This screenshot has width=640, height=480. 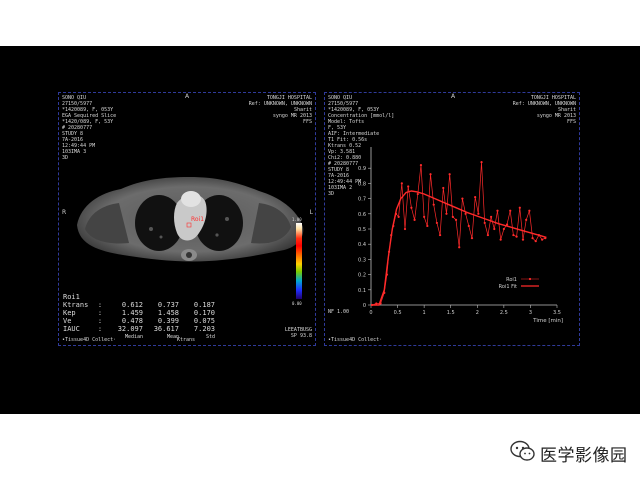 I want to click on stats-row: Kep: 1.459 1.458 0.170, so click(x=139, y=313).